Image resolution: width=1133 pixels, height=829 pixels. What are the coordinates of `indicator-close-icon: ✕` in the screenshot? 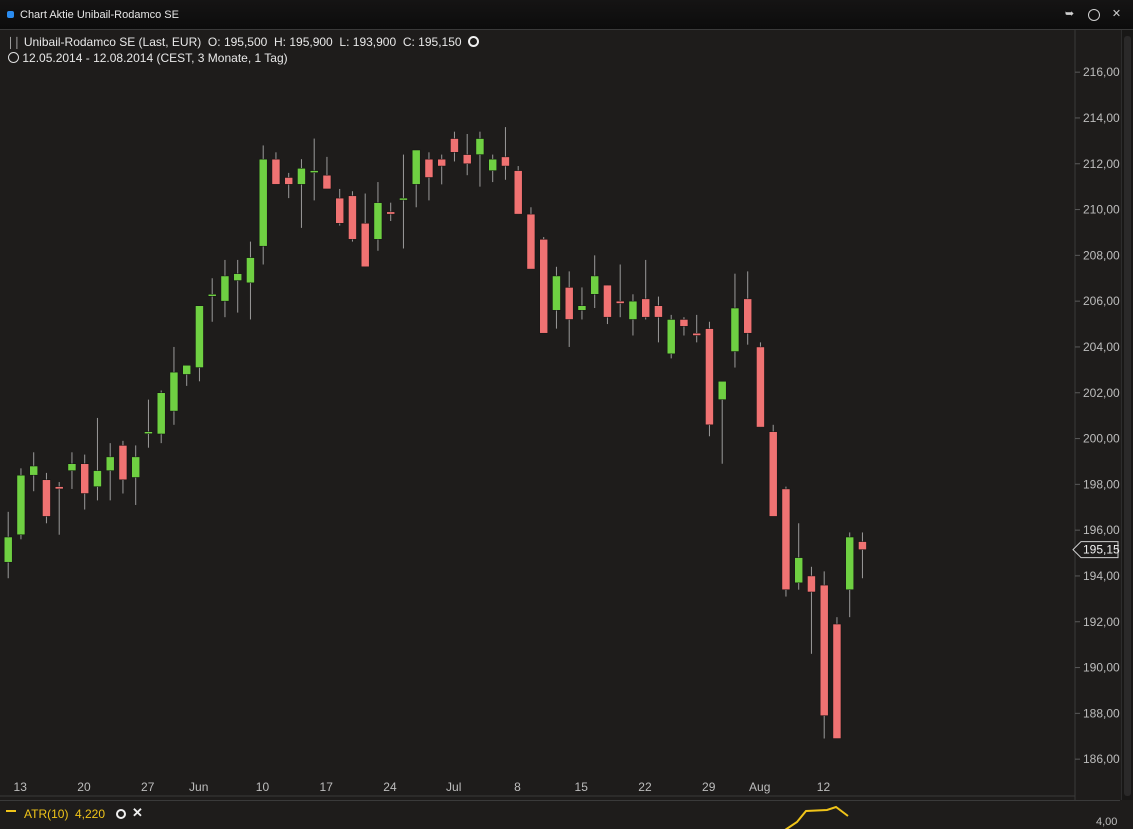 It's located at (137, 813).